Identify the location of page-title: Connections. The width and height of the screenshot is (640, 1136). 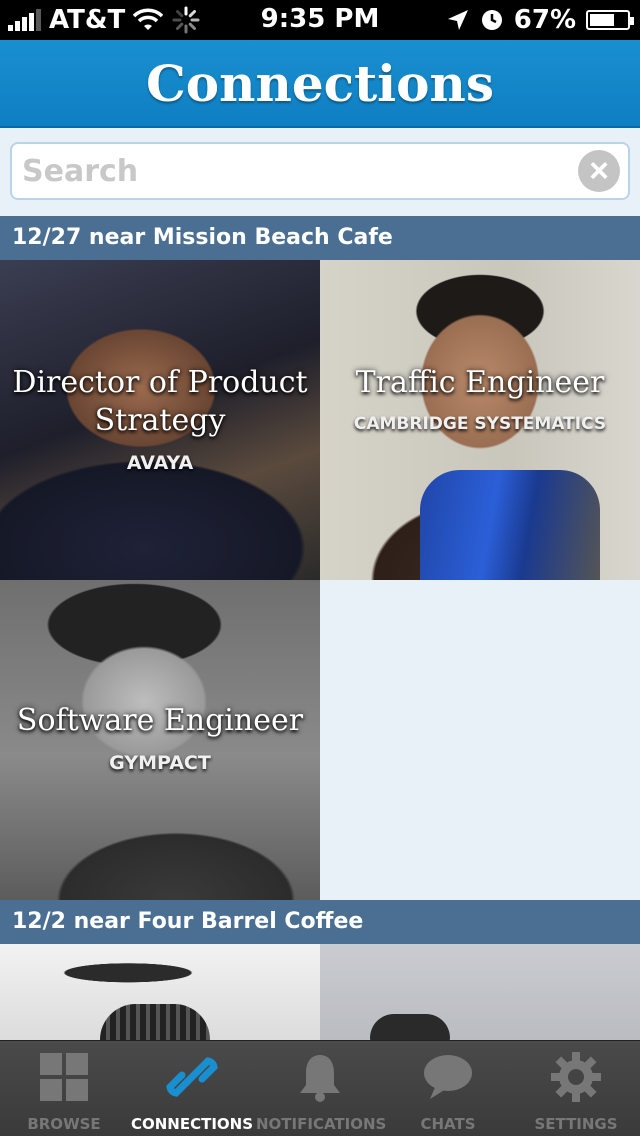
(320, 83).